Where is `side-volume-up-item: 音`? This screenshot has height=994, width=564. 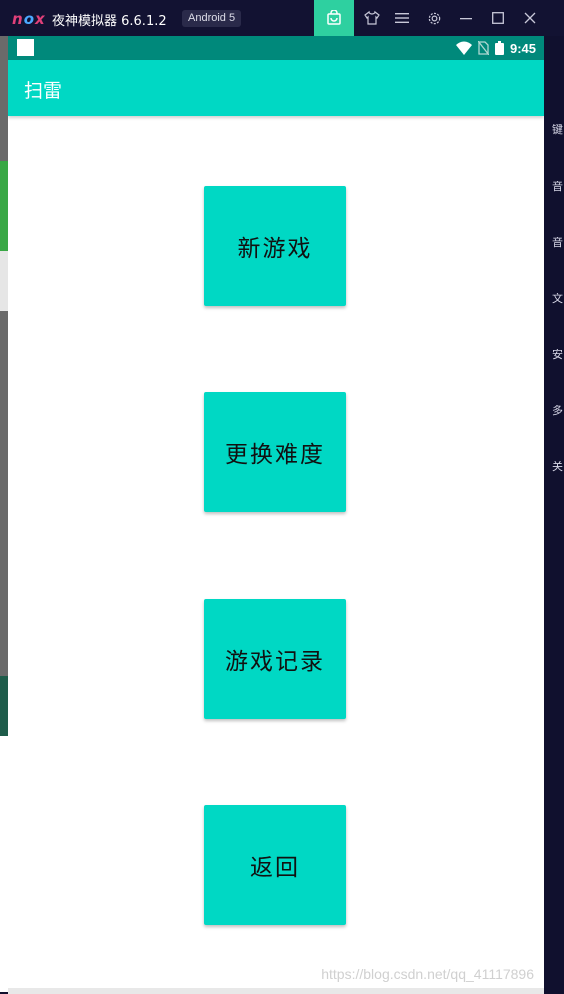
side-volume-up-item: 音 is located at coordinates (558, 187).